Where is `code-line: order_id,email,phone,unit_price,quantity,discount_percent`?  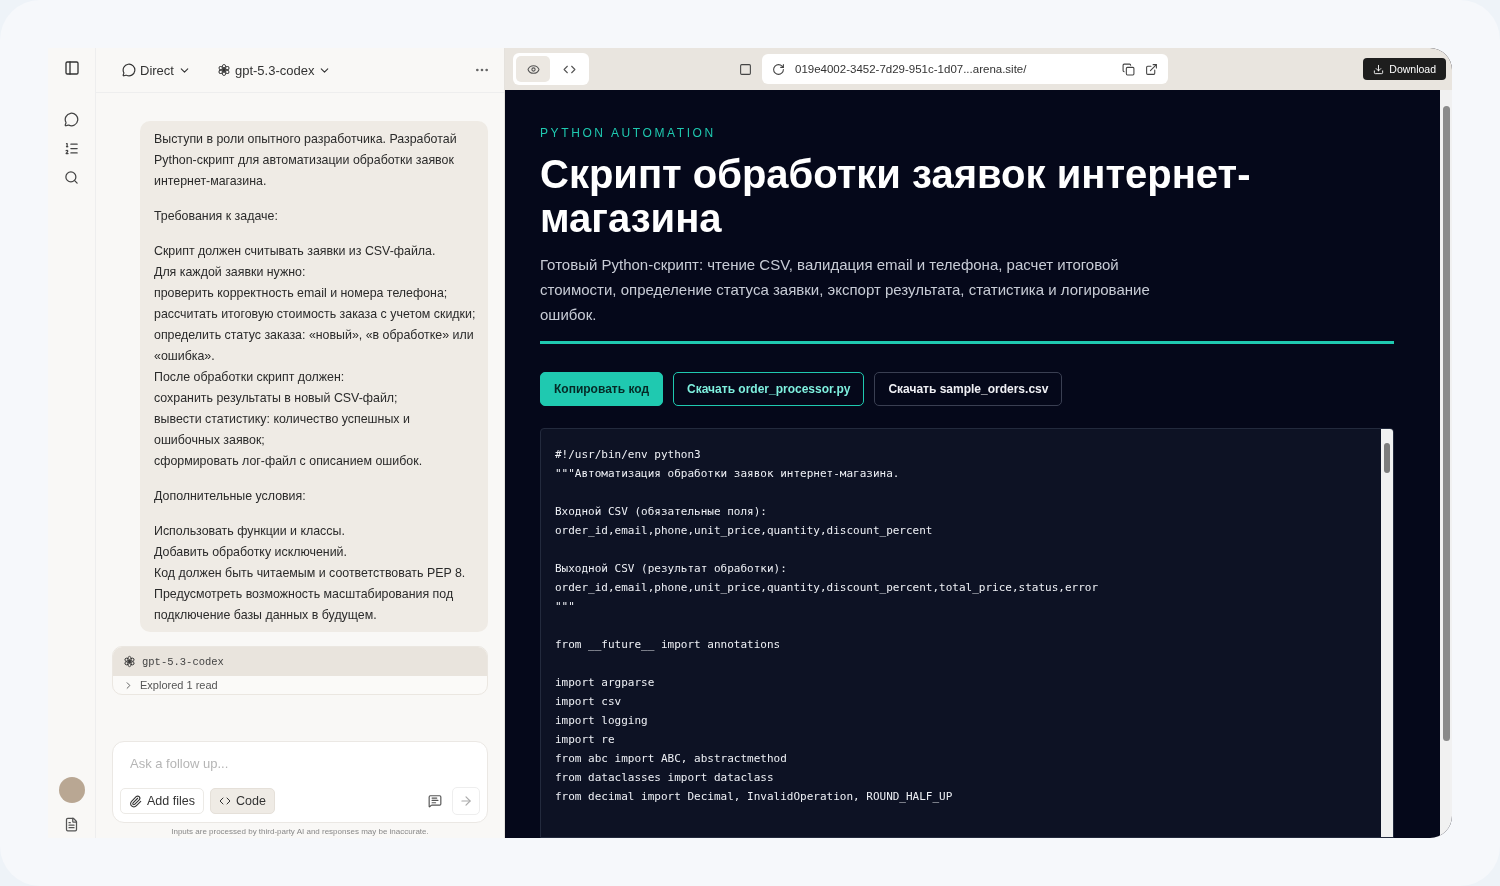 code-line: order_id,email,phone,unit_price,quantity,discount_percent is located at coordinates (744, 531).